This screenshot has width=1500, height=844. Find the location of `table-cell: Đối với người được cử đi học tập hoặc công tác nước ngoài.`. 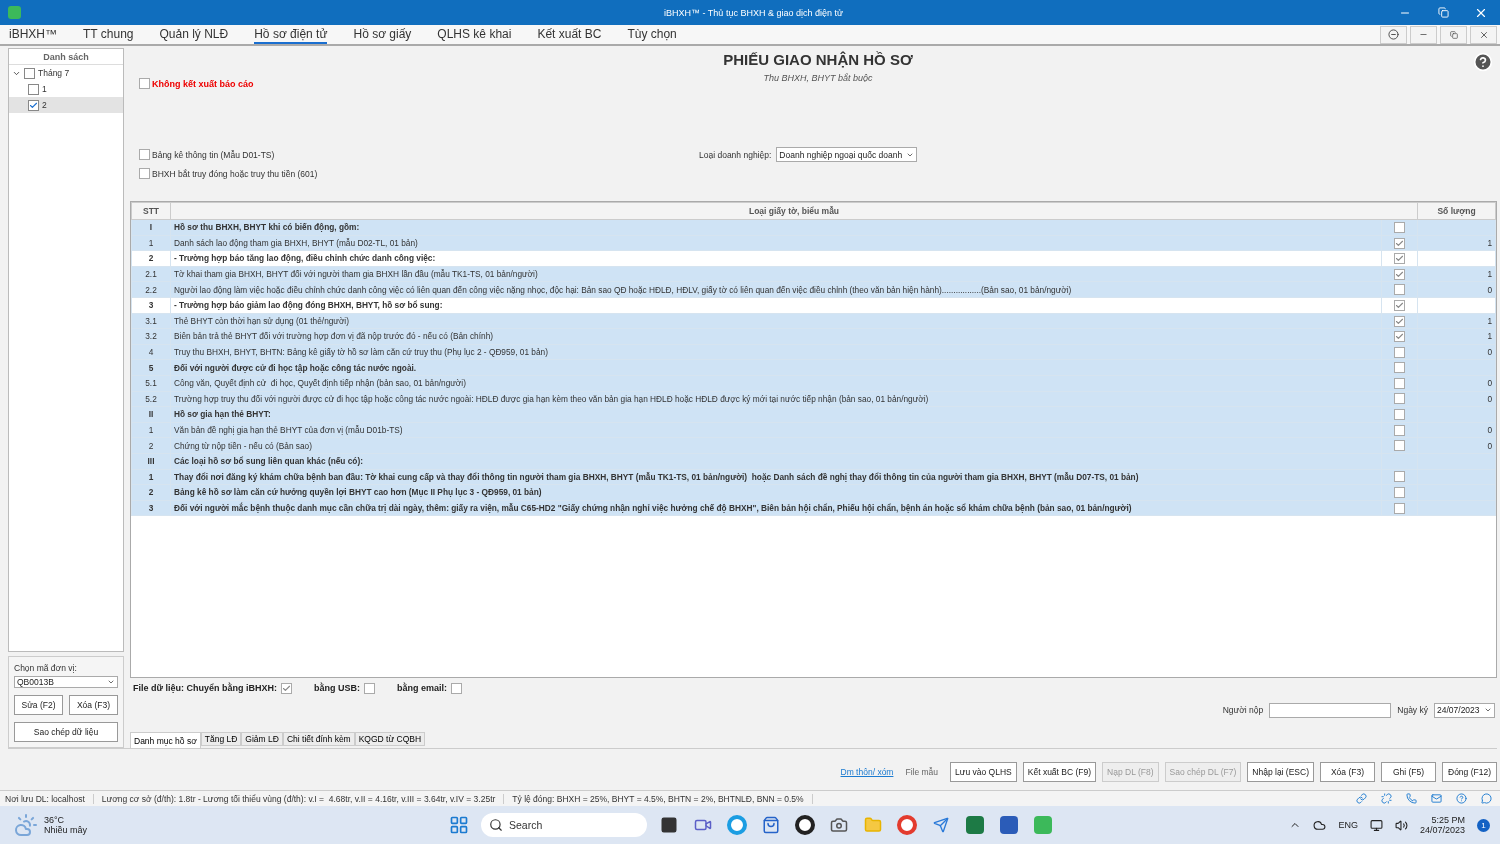

table-cell: Đối với người được cử đi học tập hoặc công tác nước ngoài. is located at coordinates (776, 367).